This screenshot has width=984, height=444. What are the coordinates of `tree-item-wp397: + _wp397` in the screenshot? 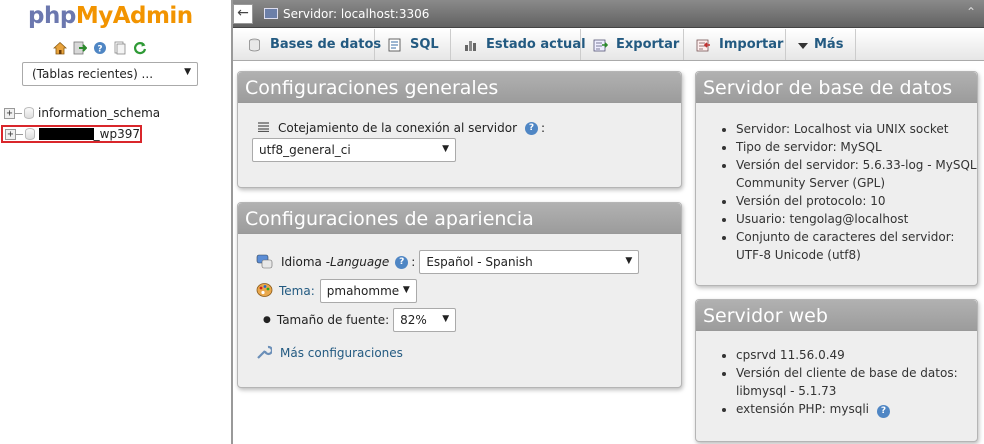 It's located at (71, 134).